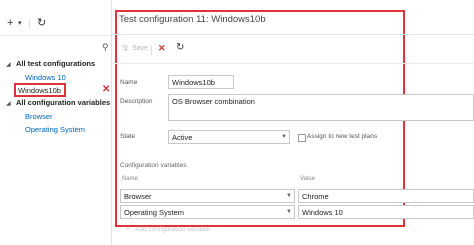  Describe the element at coordinates (154, 212) in the screenshot. I see `variable-name-value: Operating System` at that location.